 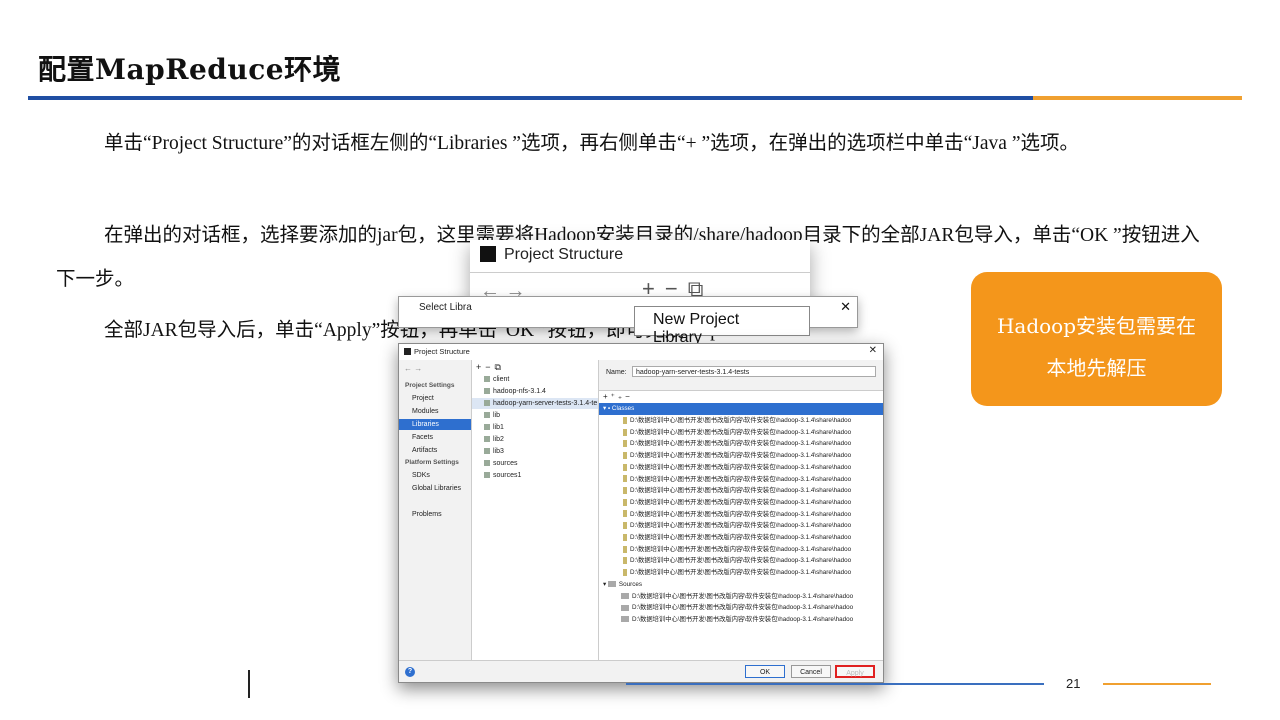 What do you see at coordinates (1096, 339) in the screenshot?
I see `callout-bubble: Hadoop安装包需要在 本地先解压` at bounding box center [1096, 339].